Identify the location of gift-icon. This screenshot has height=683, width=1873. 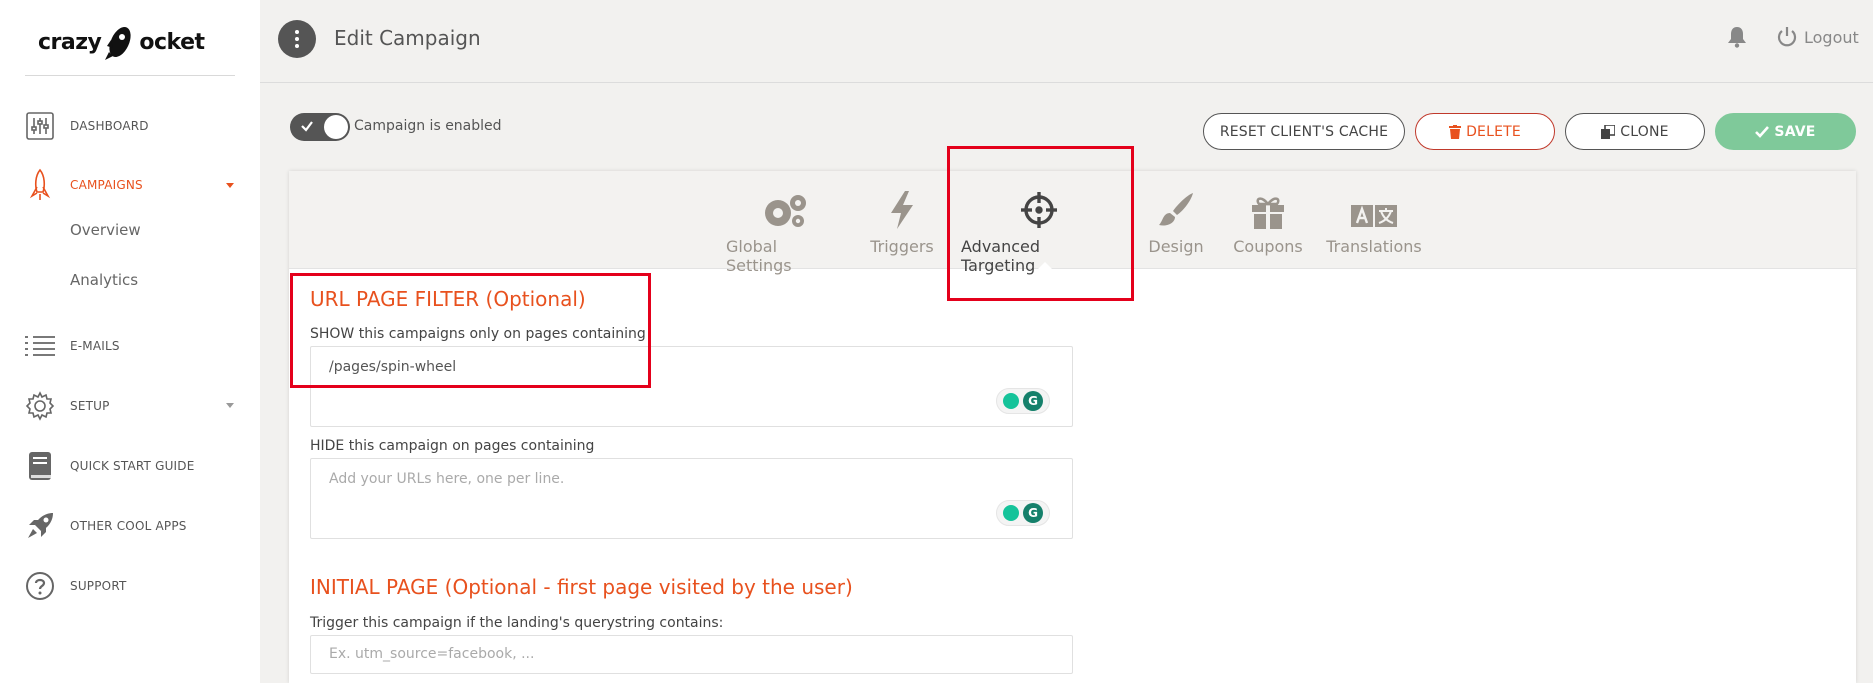
(1268, 209).